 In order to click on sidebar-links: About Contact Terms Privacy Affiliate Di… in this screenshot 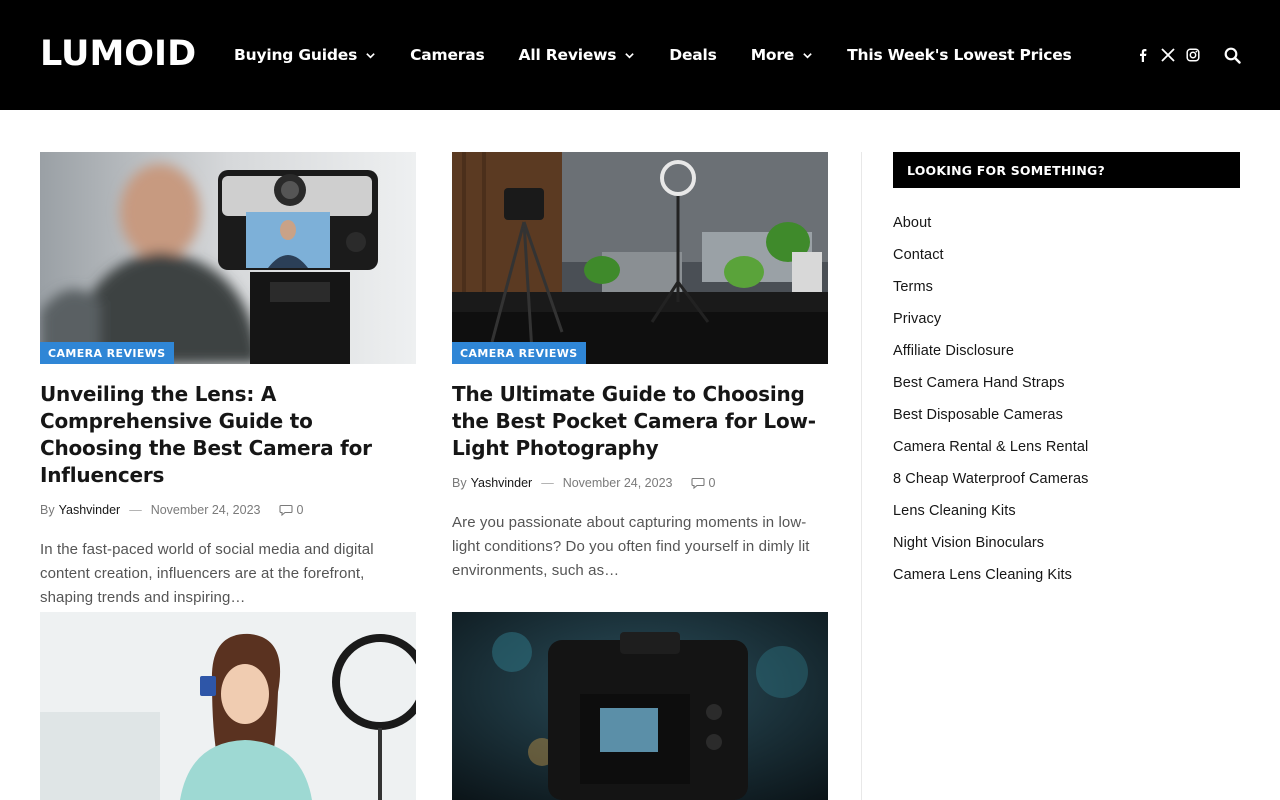, I will do `click(1066, 405)`.